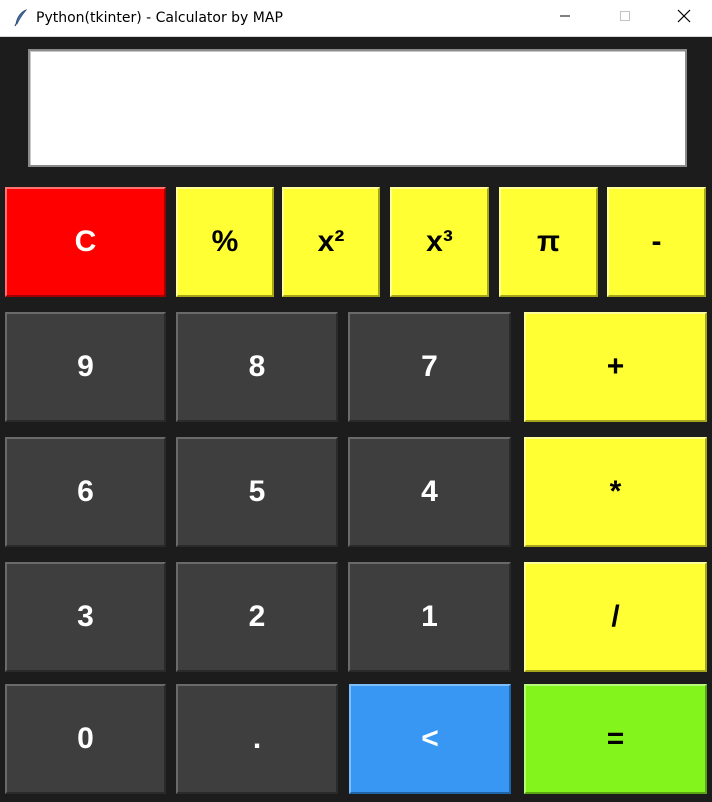  I want to click on decimal-button: ., so click(257, 739).